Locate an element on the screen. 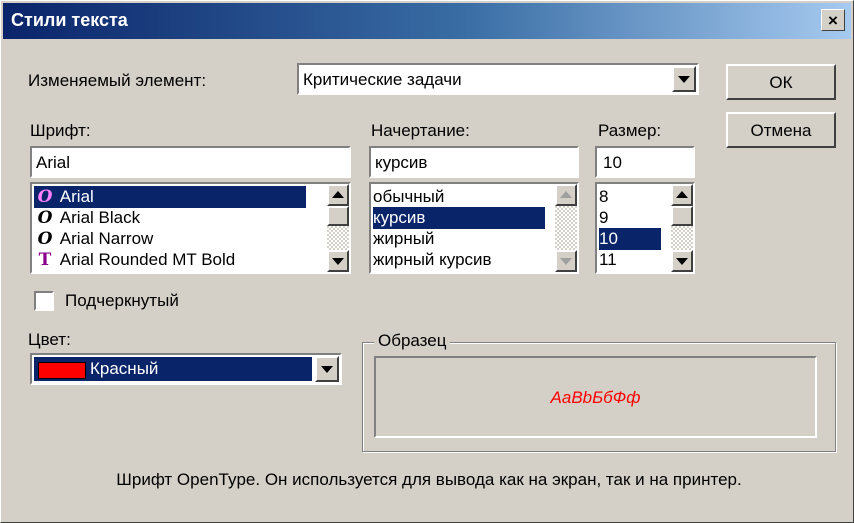 Image resolution: width=854 pixels, height=523 pixels. cancel-button-label: Отмена is located at coordinates (781, 130).